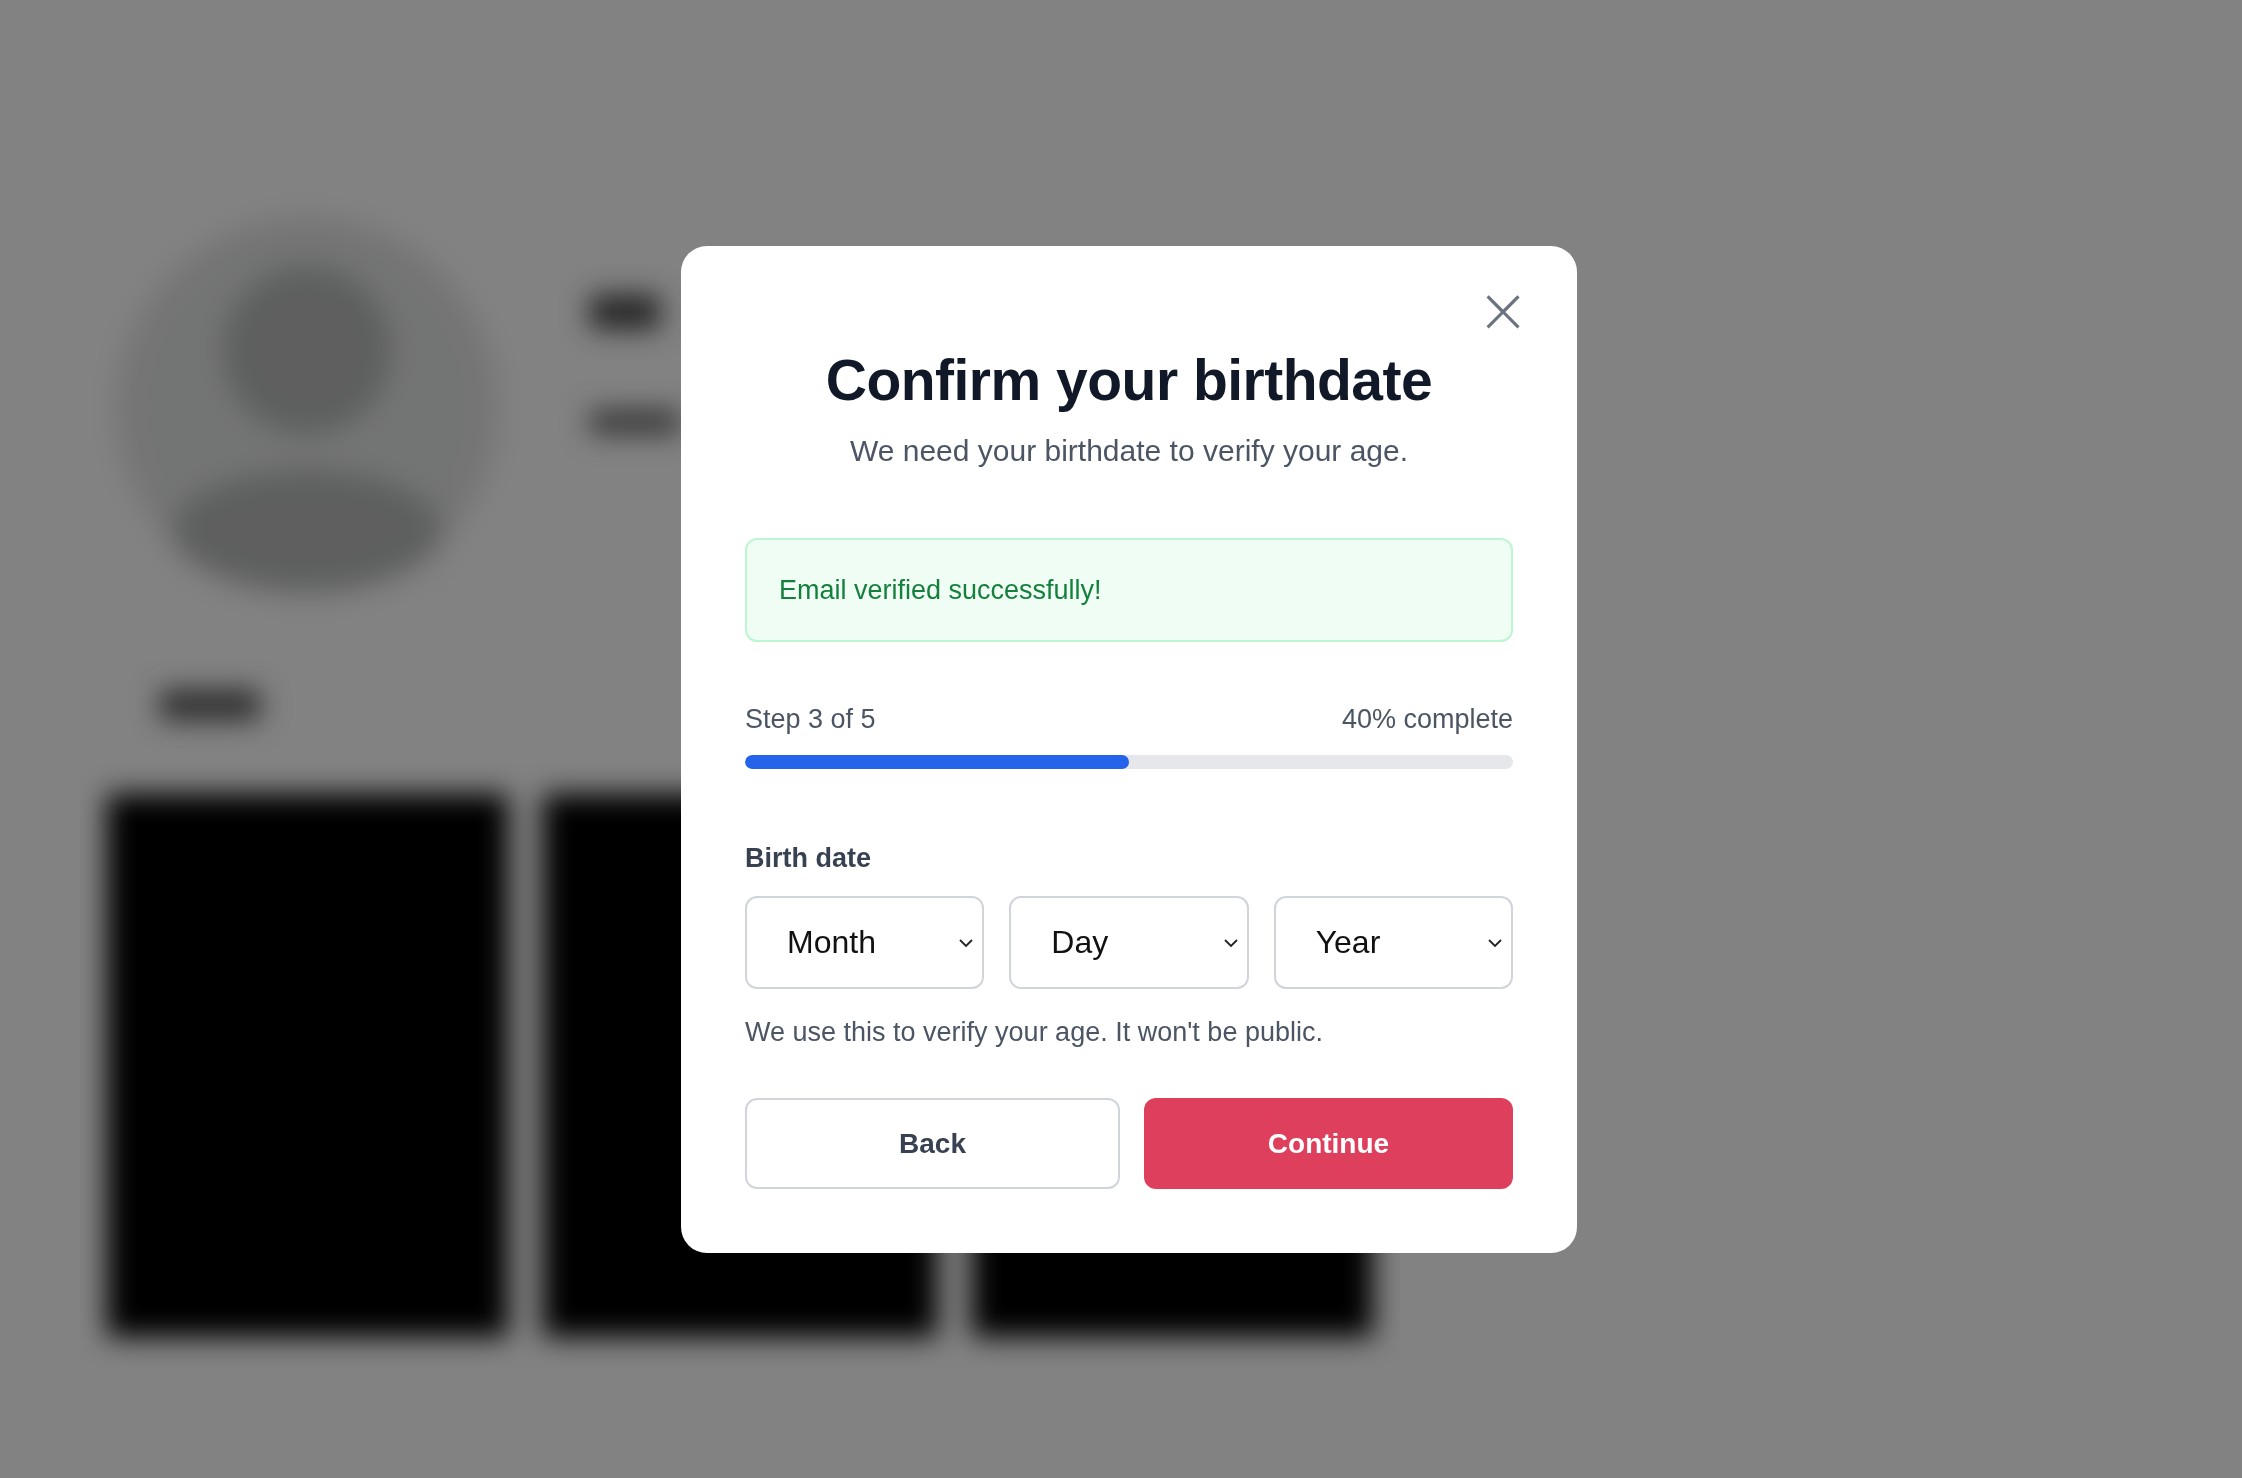  I want to click on dialog-title: Confirm your birthdate, so click(1129, 380).